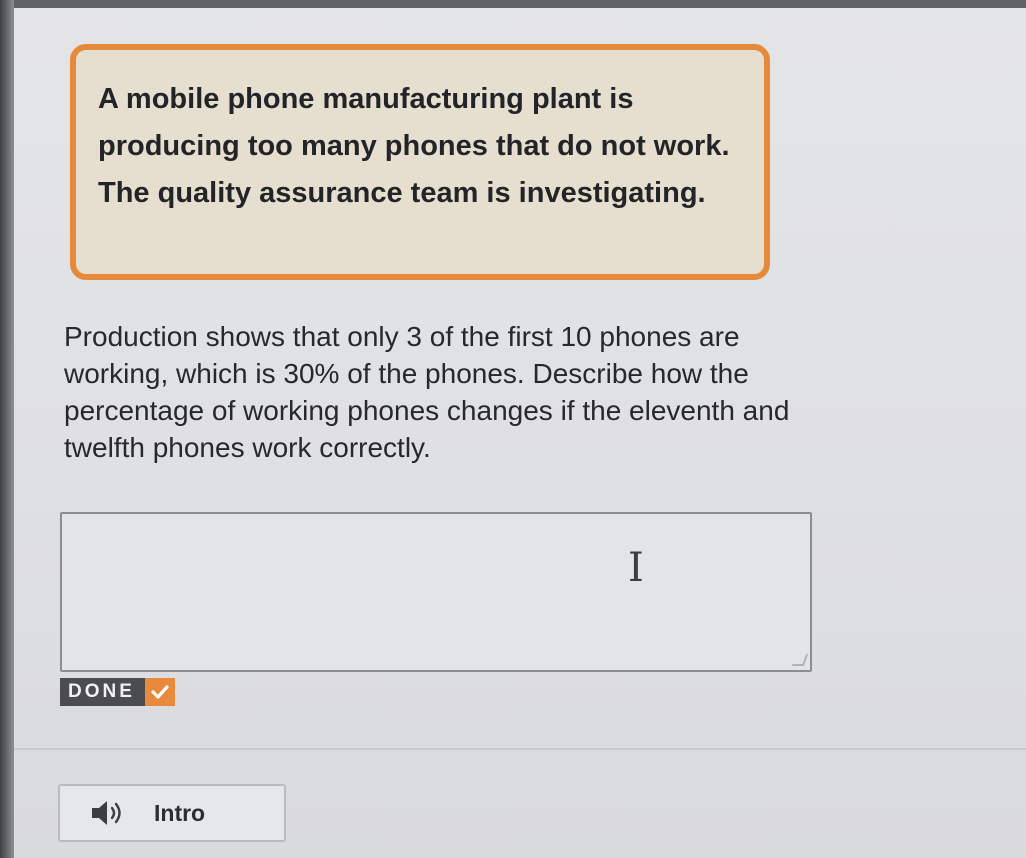 The width and height of the screenshot is (1026, 858). Describe the element at coordinates (800, 660) in the screenshot. I see `resize-handle` at that location.